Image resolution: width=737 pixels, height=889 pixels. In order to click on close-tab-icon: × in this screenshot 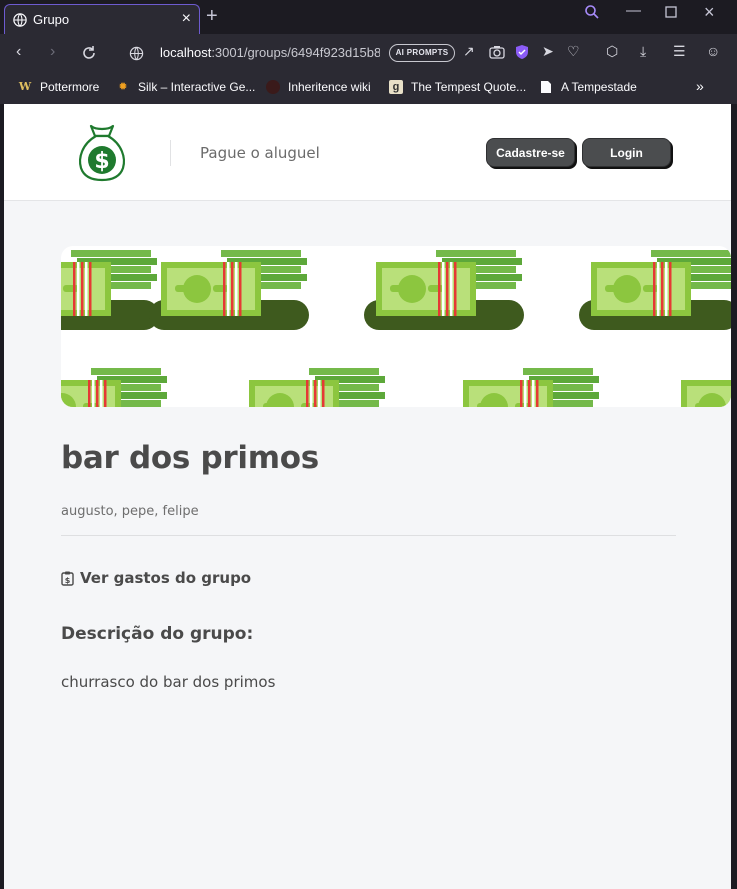, I will do `click(186, 19)`.